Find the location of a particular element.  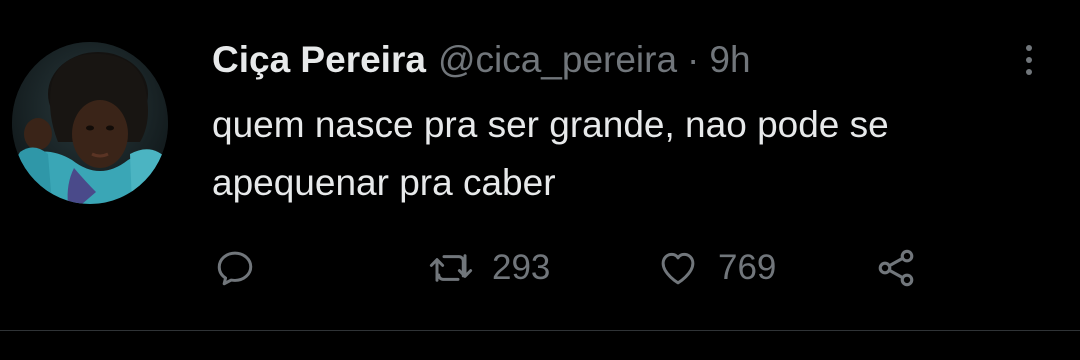

retweet-icon is located at coordinates (451, 268).